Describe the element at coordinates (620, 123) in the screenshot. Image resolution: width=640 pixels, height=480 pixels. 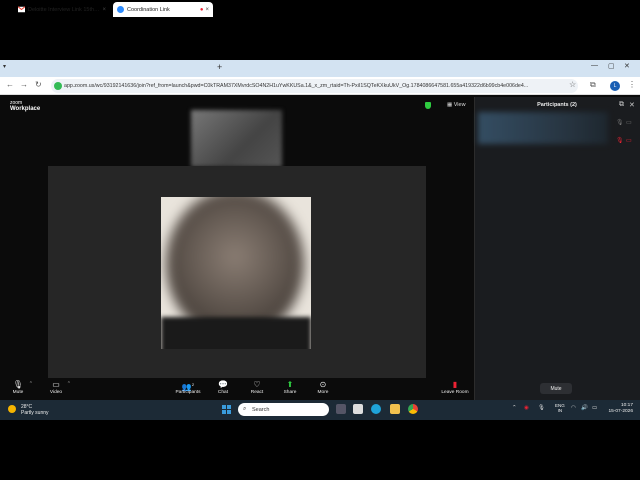
I see `mic-icon: 🎙` at that location.